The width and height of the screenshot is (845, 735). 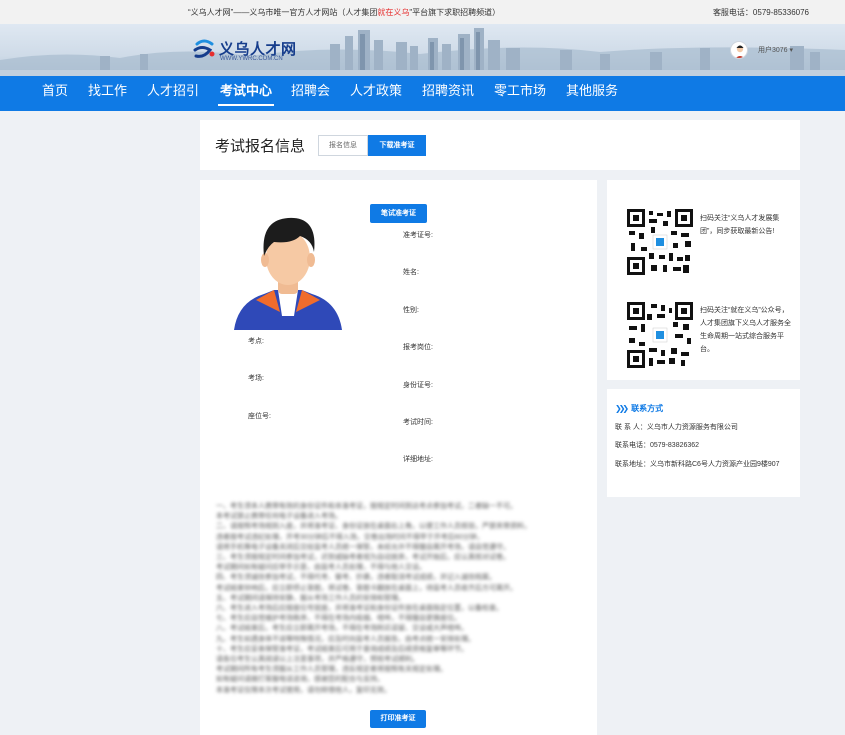 I want to click on print-ticket-button: 打印准考证, so click(x=398, y=719).